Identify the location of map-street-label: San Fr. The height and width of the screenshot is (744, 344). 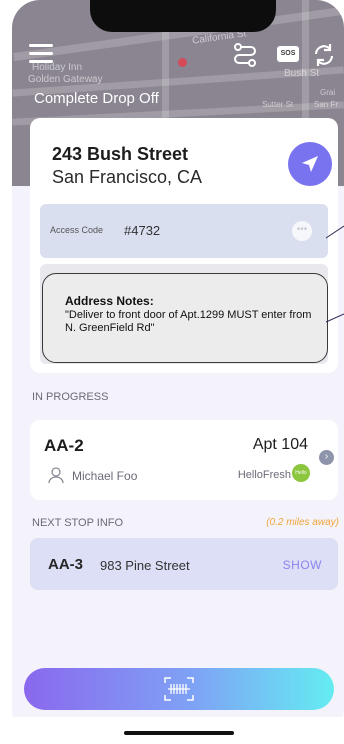
(326, 104).